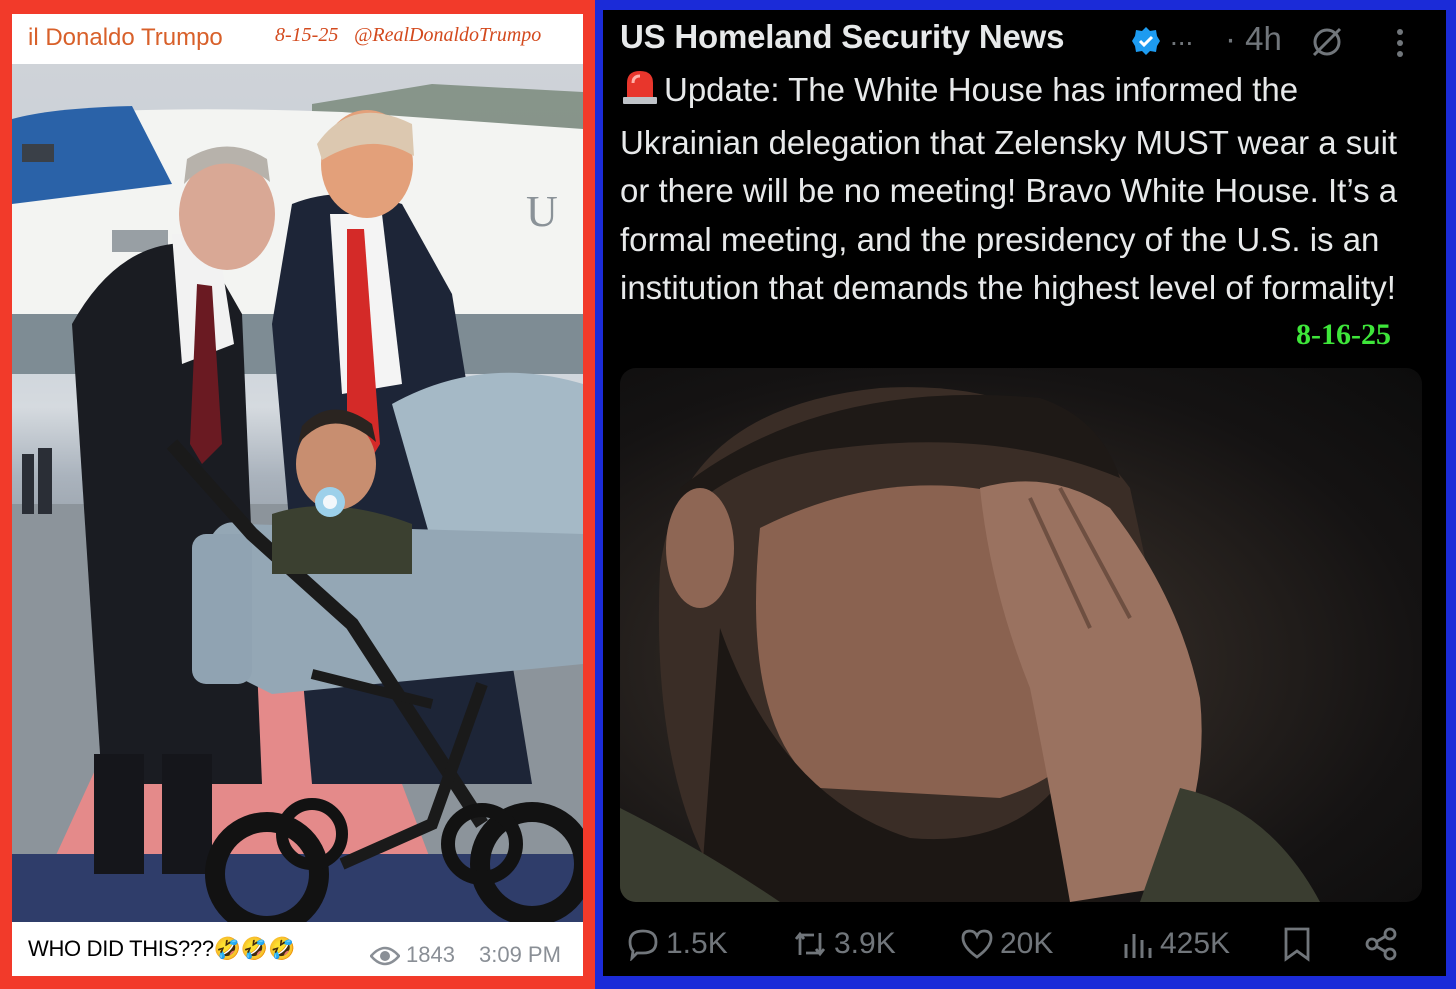 This screenshot has width=1456, height=989. I want to click on action-bar: 1.5K 3.9K 20K 425K, so click(1025, 944).